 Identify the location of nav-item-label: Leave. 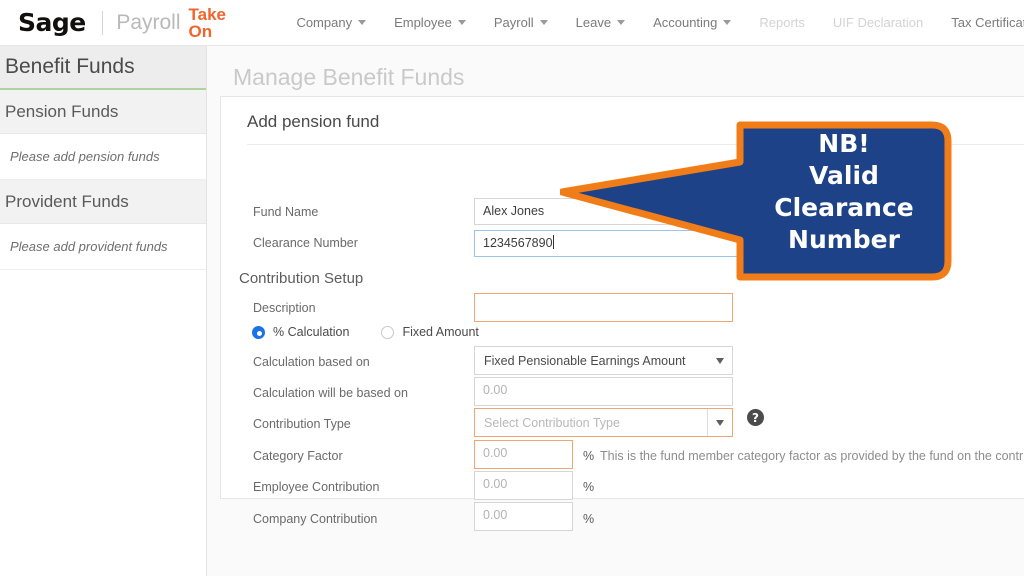
(593, 22).